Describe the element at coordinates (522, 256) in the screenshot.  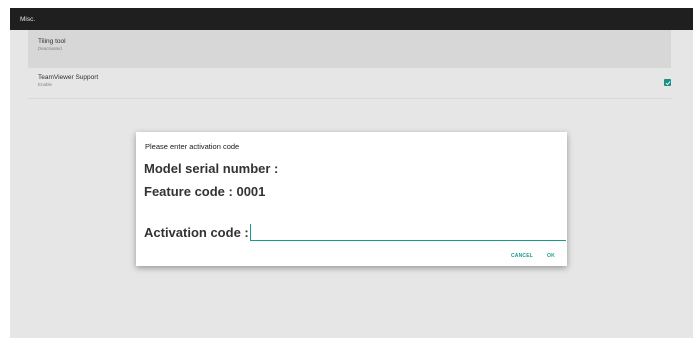
I see `cancel-button: CANCEL` at that location.